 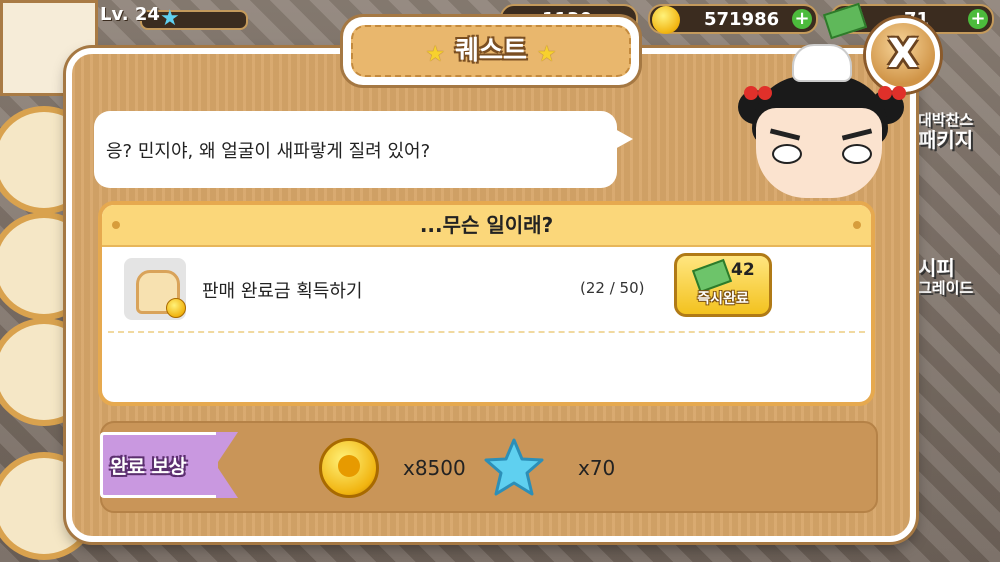 What do you see at coordinates (130, 14) in the screenshot?
I see `player-level: Lv. 24` at bounding box center [130, 14].